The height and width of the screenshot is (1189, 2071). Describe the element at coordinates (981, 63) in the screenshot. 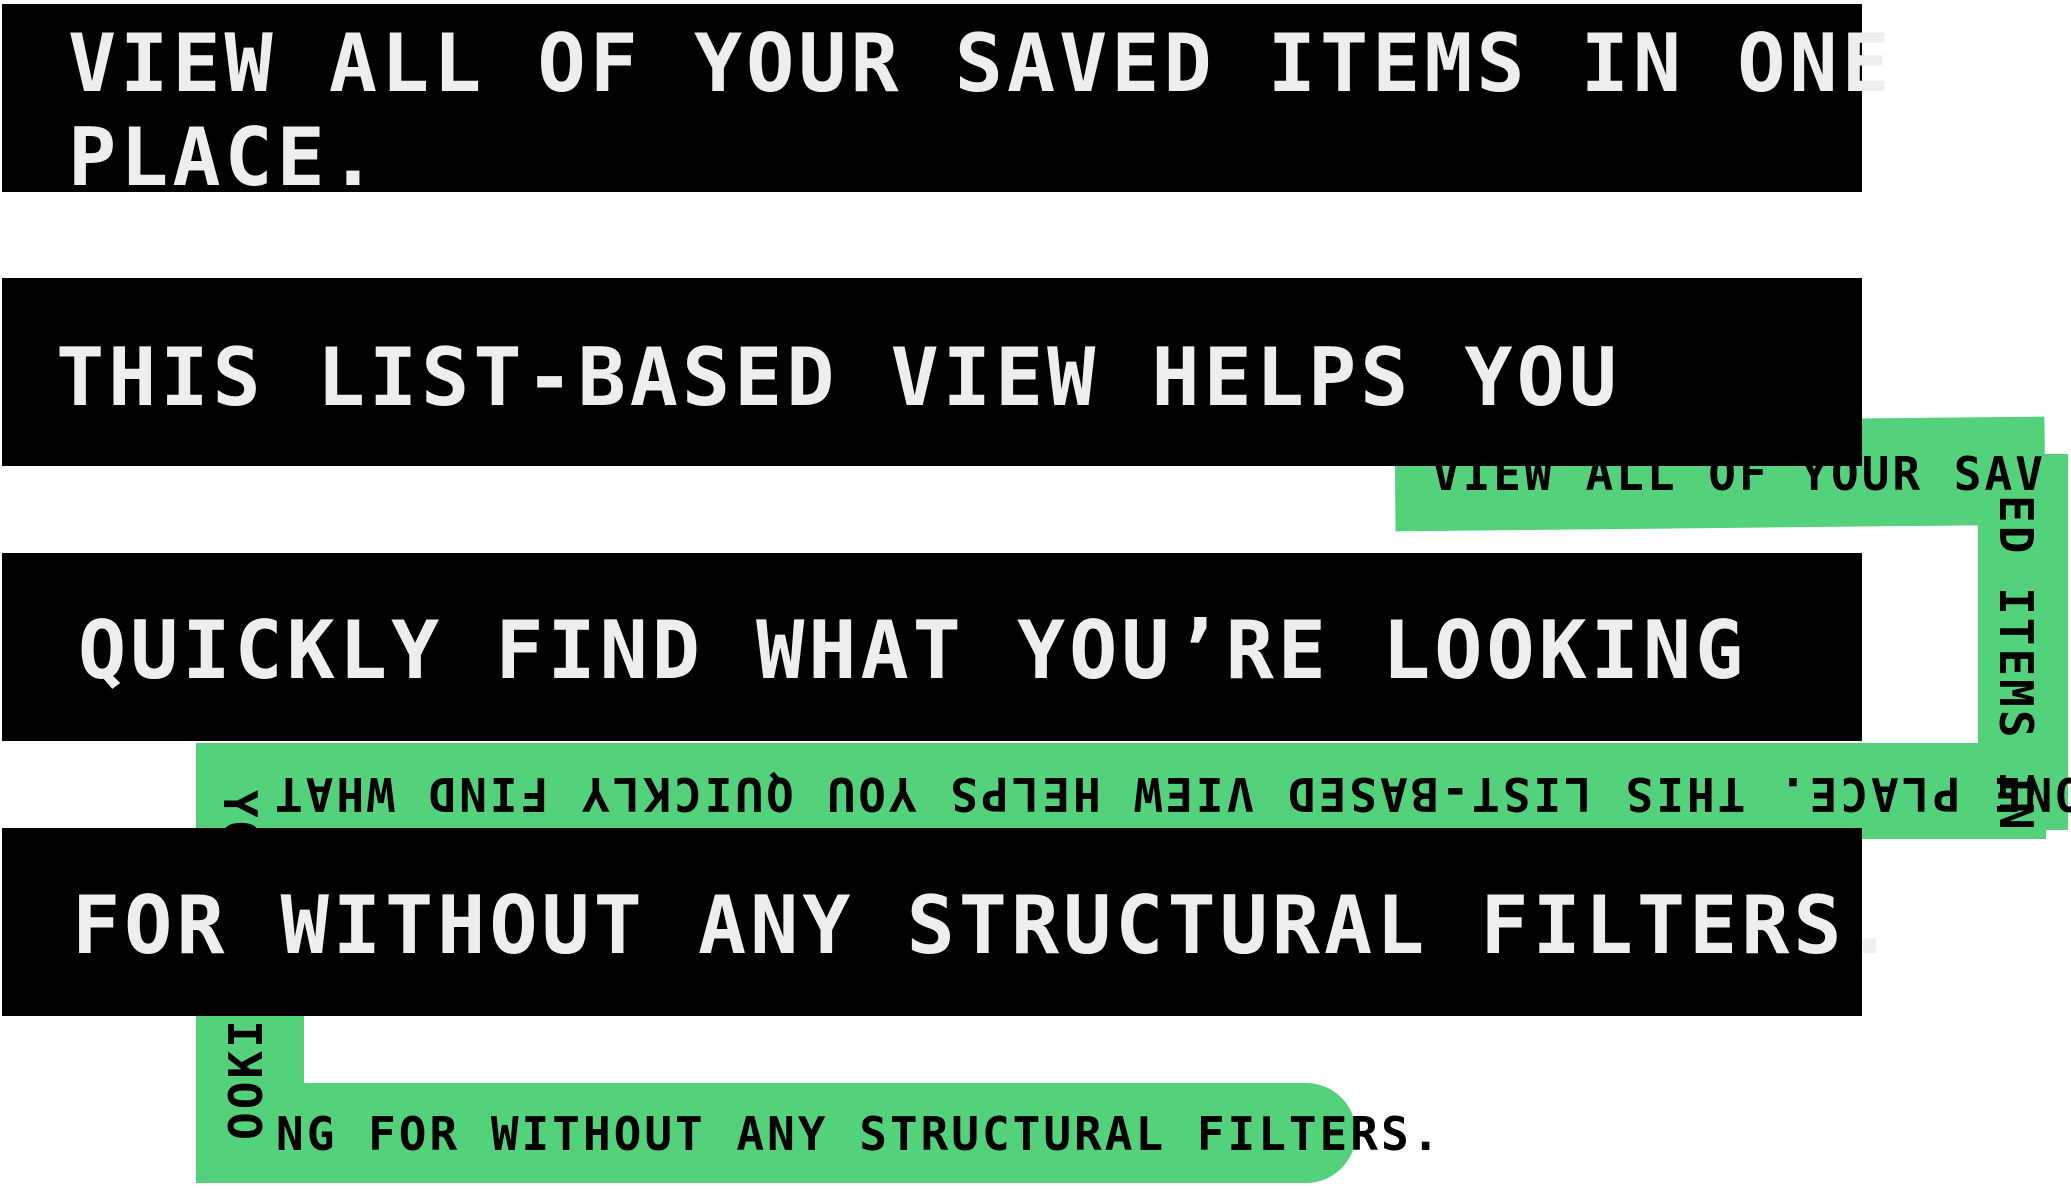

I see `bar-1-line-1: VIEW ALL OF YOUR SAVED ITEMS IN ONE` at that location.